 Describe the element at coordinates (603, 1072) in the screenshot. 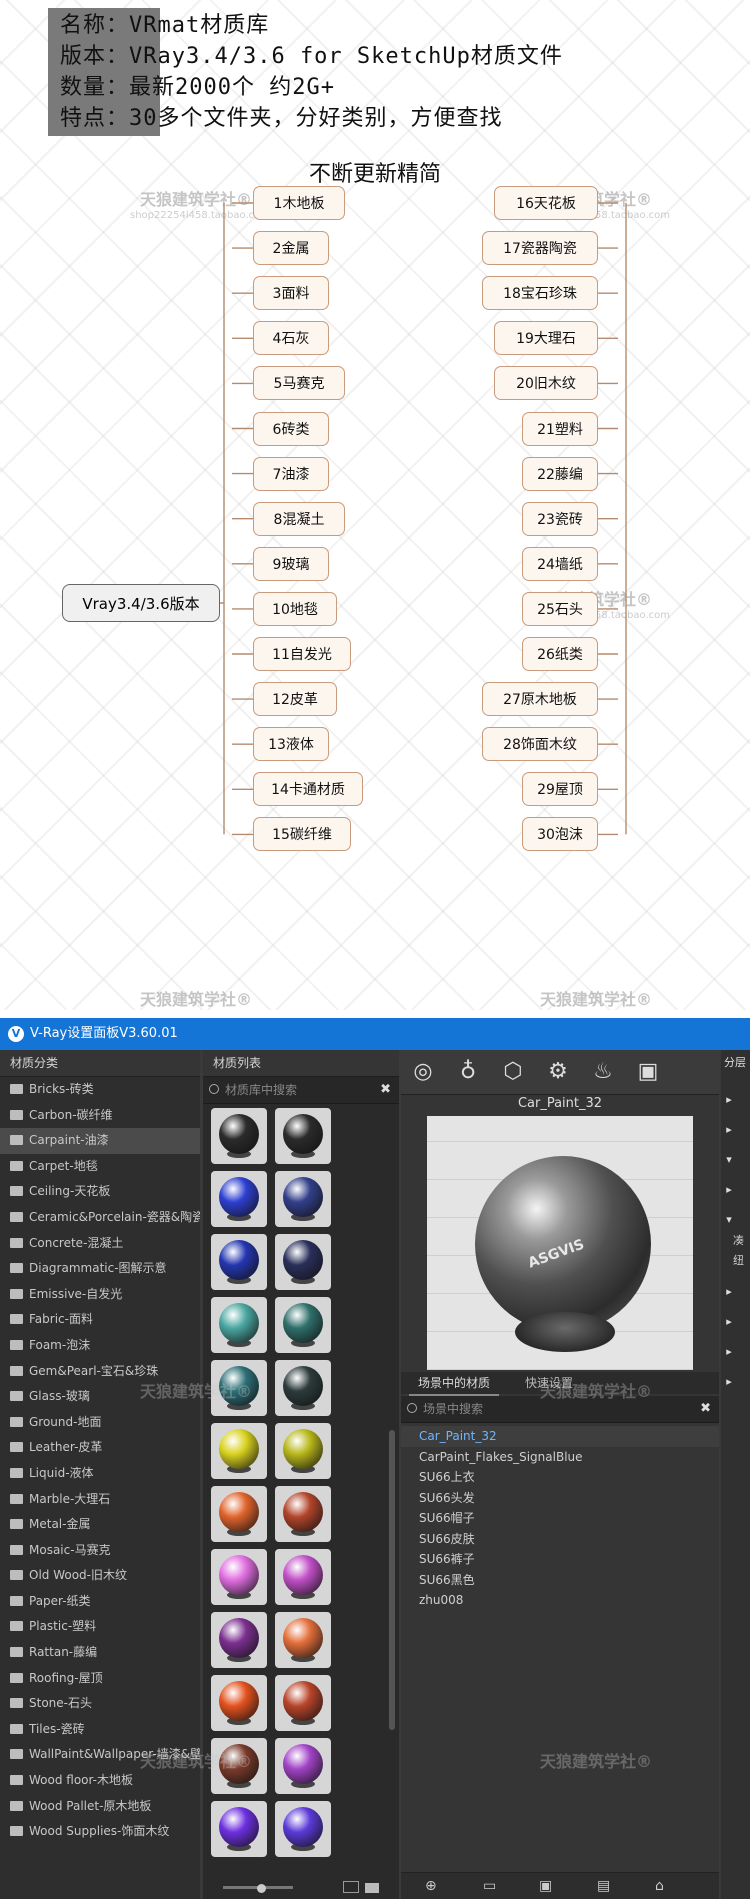

I see `teapot-icon: ♨` at that location.